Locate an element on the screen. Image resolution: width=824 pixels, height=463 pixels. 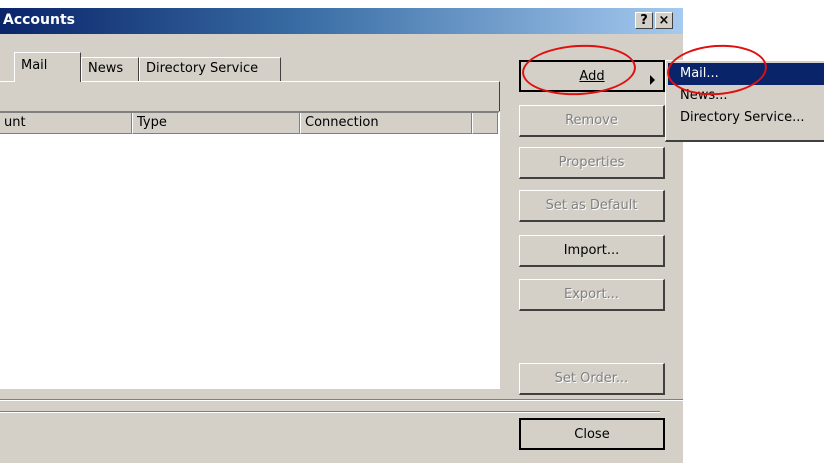
column-header-extra is located at coordinates (485, 123).